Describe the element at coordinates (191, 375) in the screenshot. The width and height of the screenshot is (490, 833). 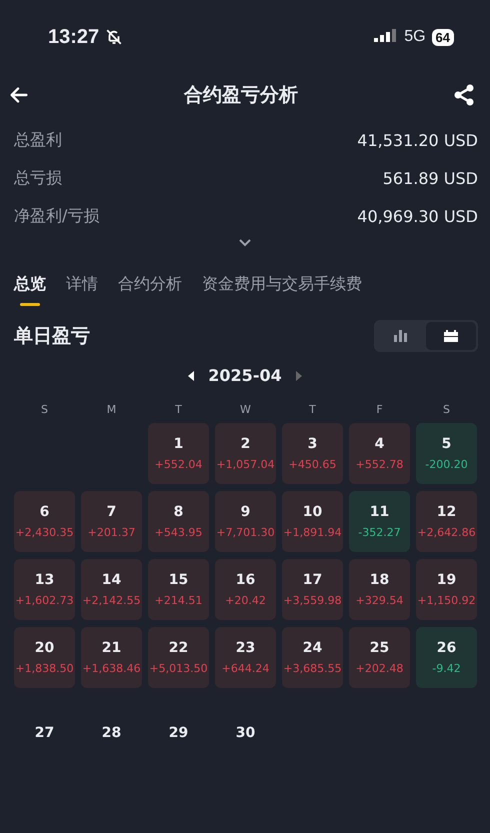
I see `previous-month-icon` at that location.